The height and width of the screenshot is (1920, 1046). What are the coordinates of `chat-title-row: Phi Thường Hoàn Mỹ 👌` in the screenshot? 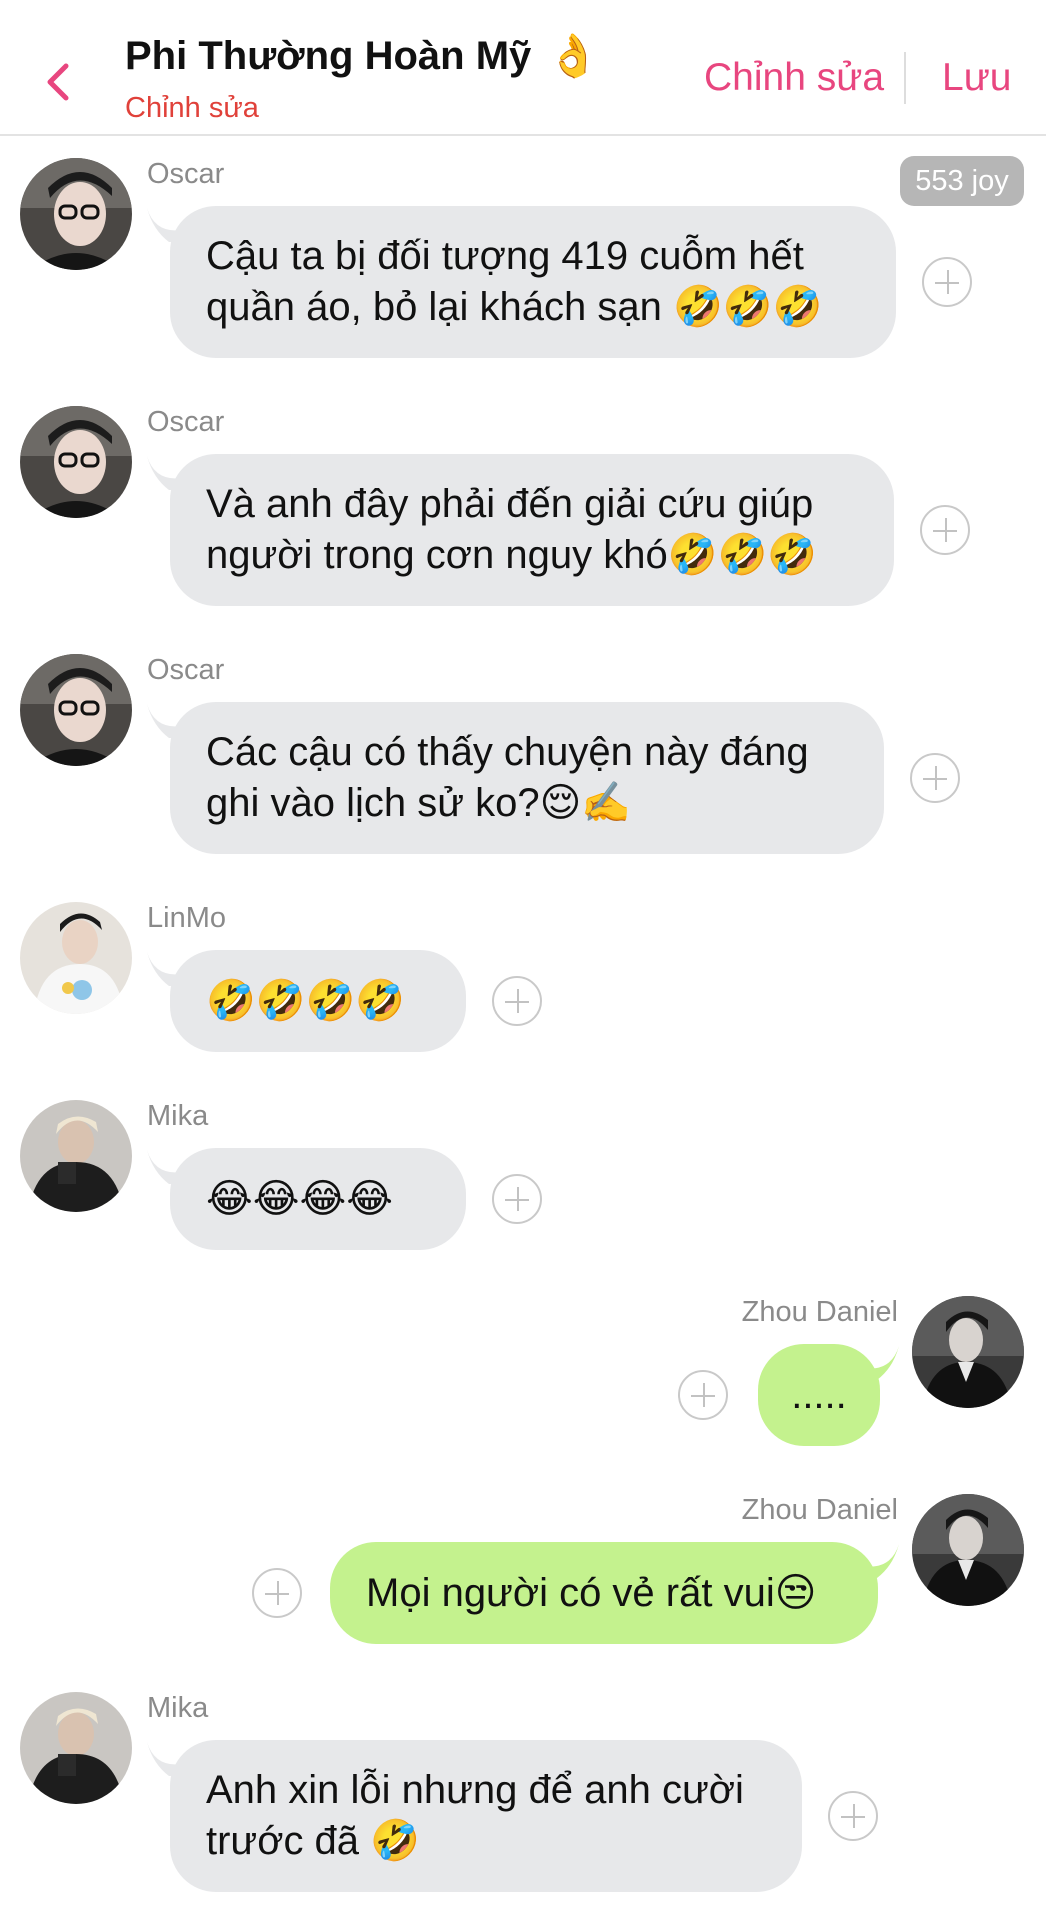 It's located at (362, 56).